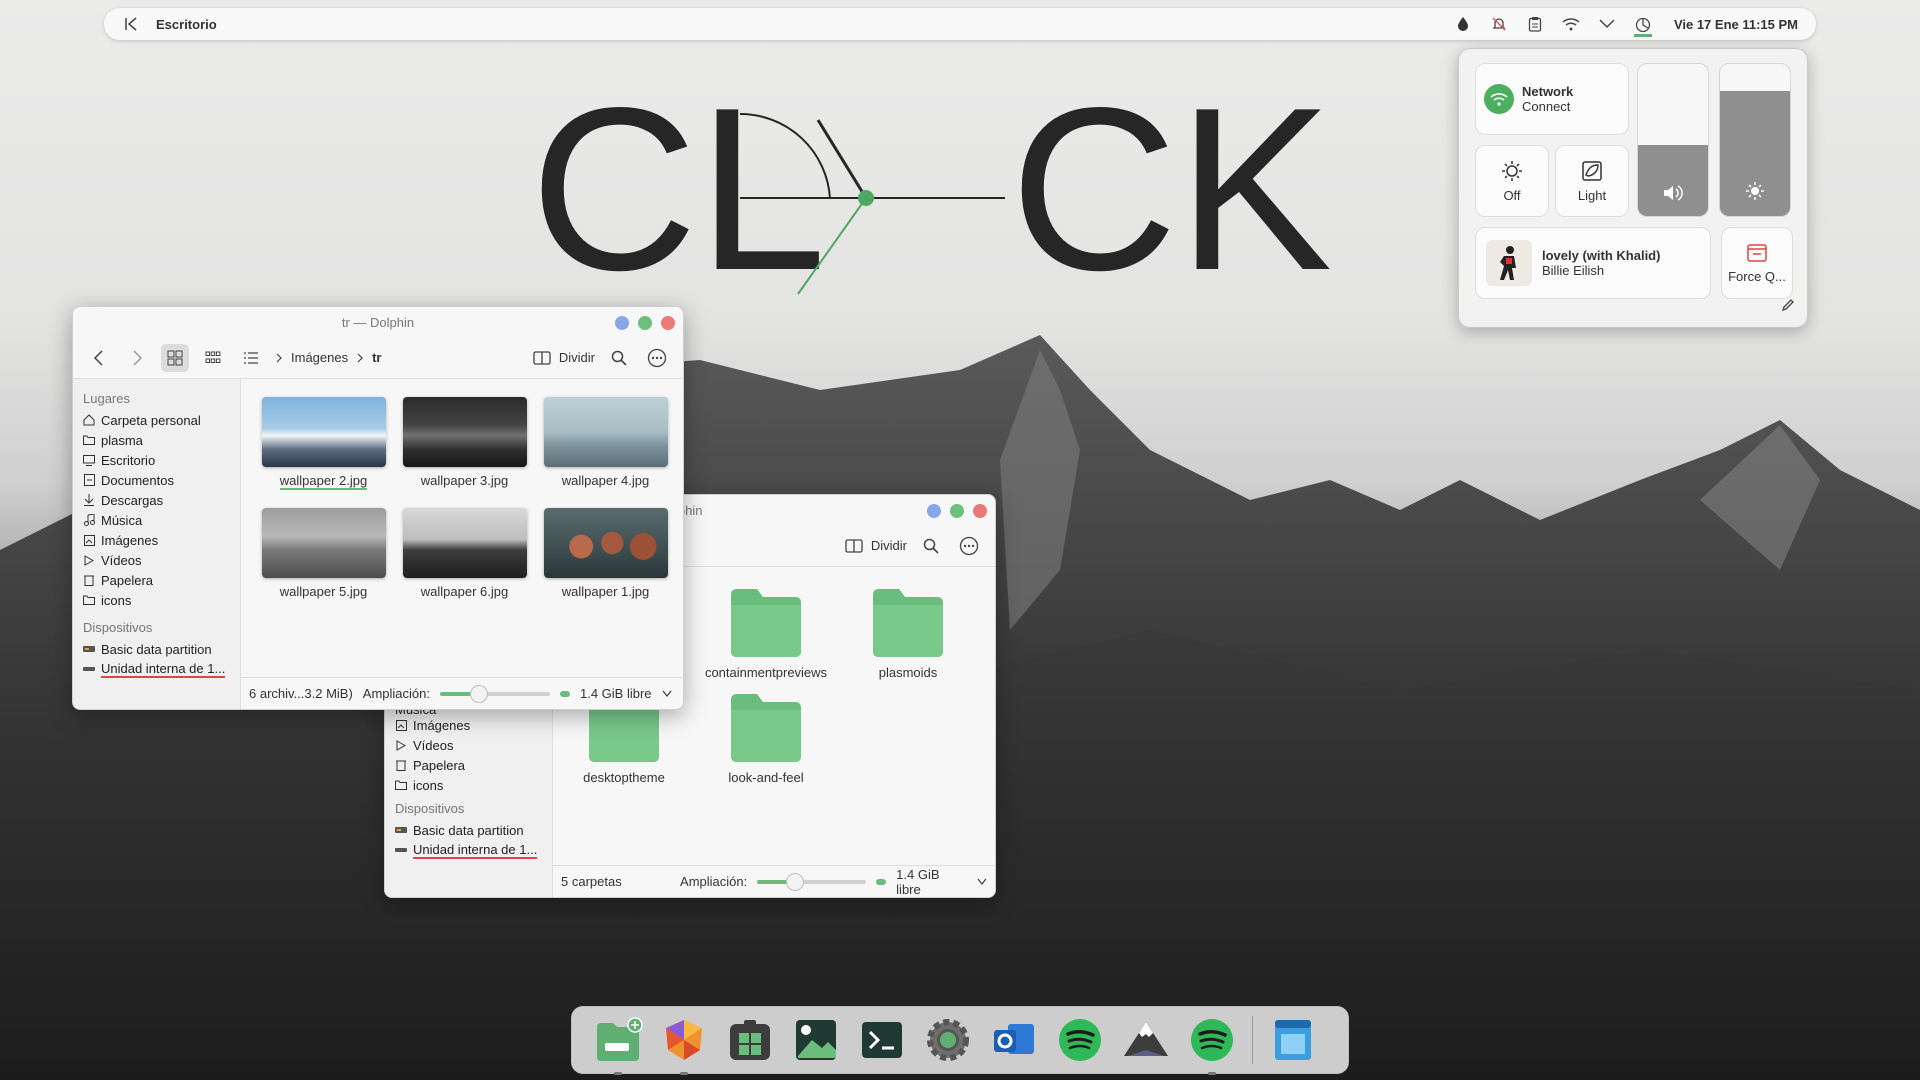 This screenshot has height=1080, width=1920. Describe the element at coordinates (1736, 24) in the screenshot. I see `panel-clock: Vie 17 Ene 11:15 PM` at that location.